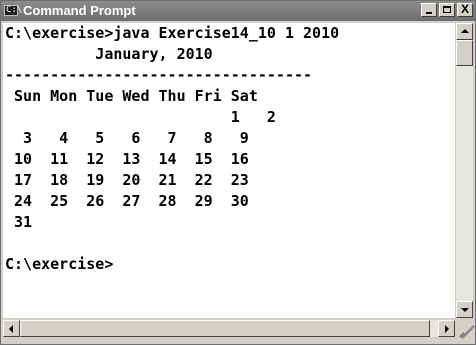 The height and width of the screenshot is (345, 476). I want to click on command-prompt-icon-glyph: C:\, so click(14, 10).